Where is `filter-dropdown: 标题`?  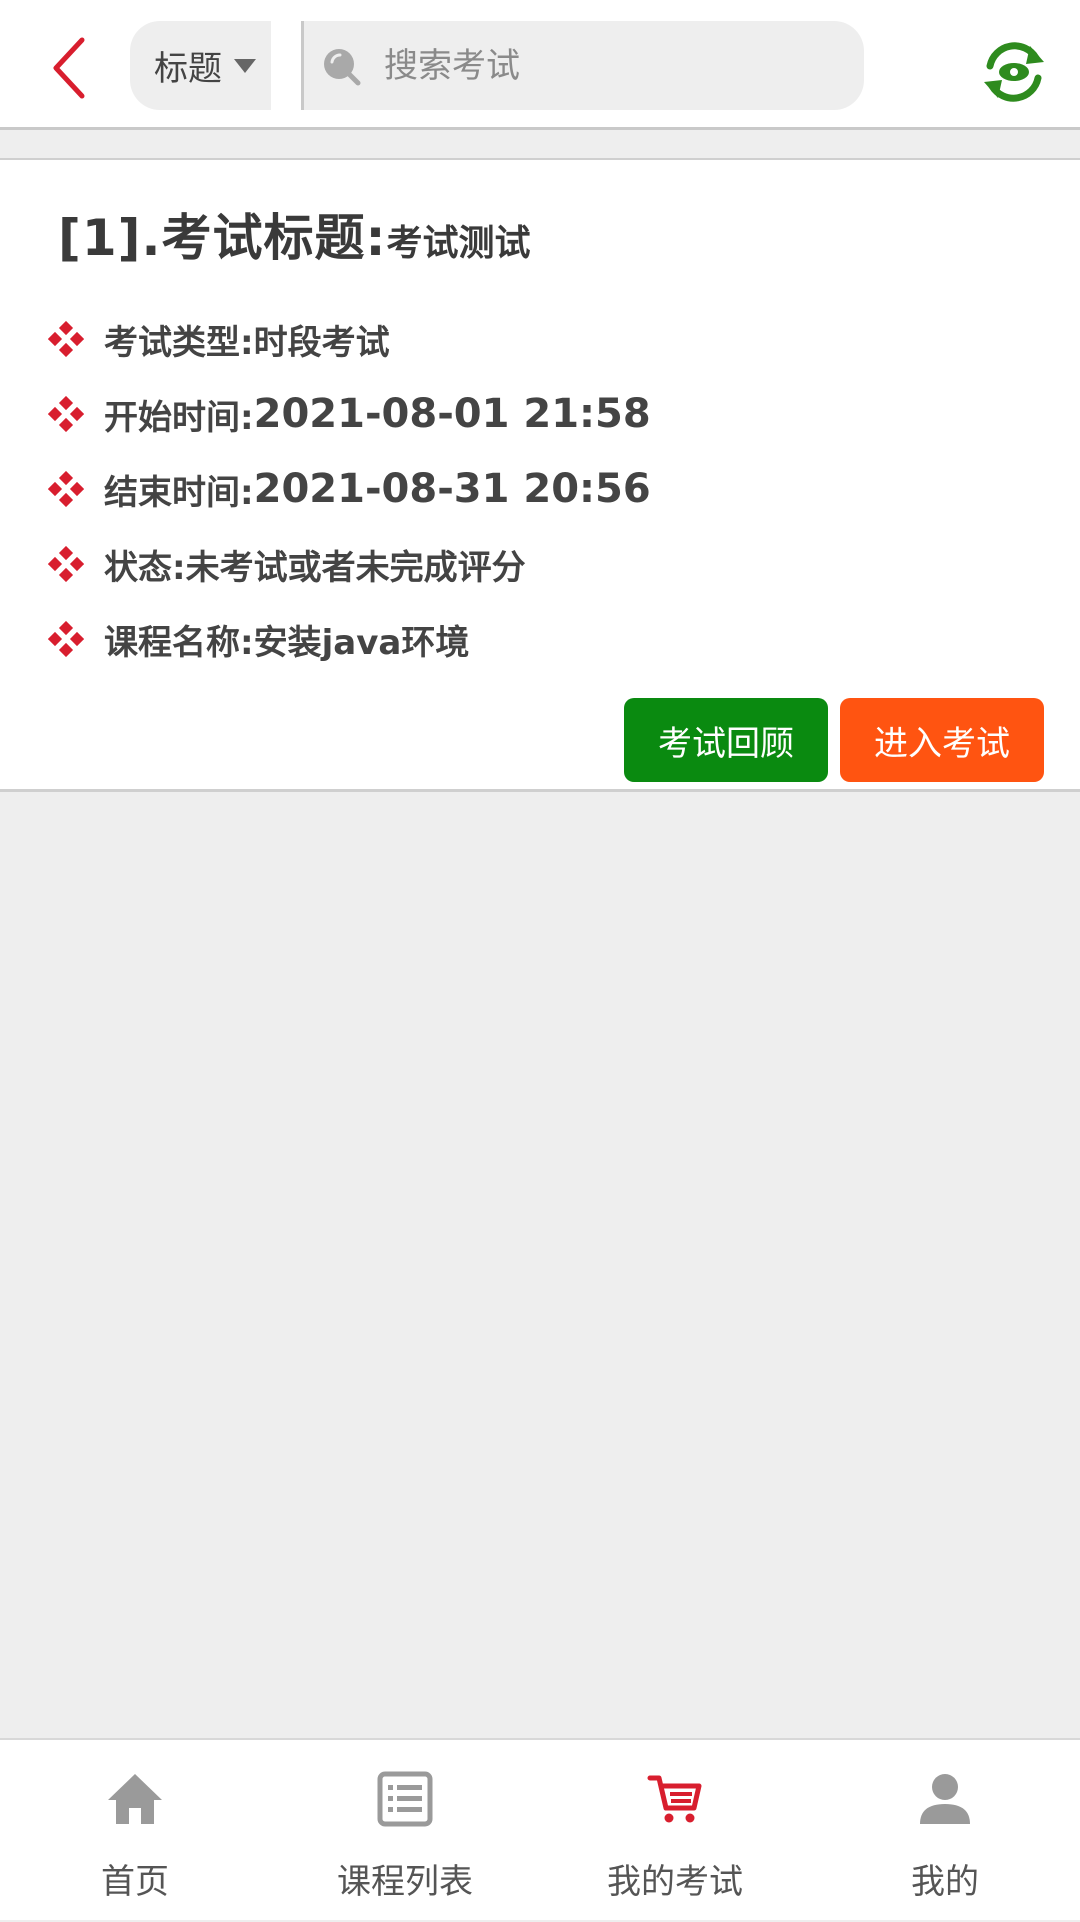
filter-dropdown: 标题 is located at coordinates (200, 65).